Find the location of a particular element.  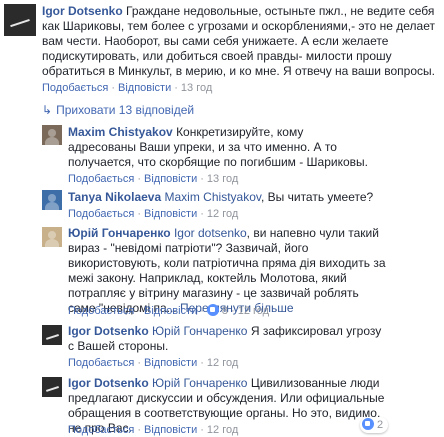

reaction-count: 2 is located at coordinates (374, 425).